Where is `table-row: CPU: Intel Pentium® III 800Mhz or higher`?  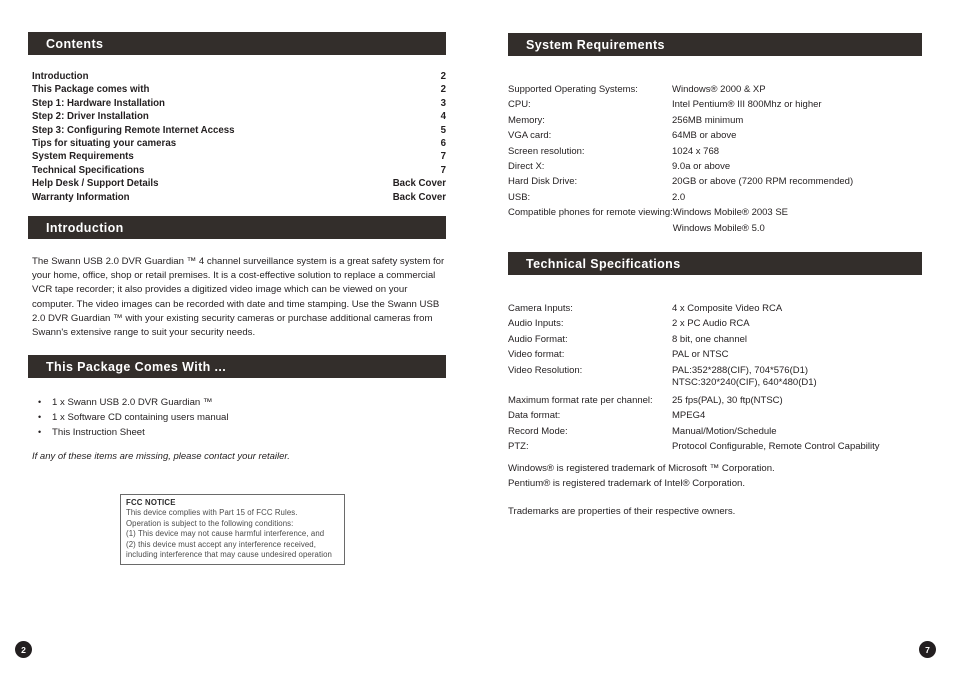 table-row: CPU: Intel Pentium® III 800Mhz or higher is located at coordinates (723, 104).